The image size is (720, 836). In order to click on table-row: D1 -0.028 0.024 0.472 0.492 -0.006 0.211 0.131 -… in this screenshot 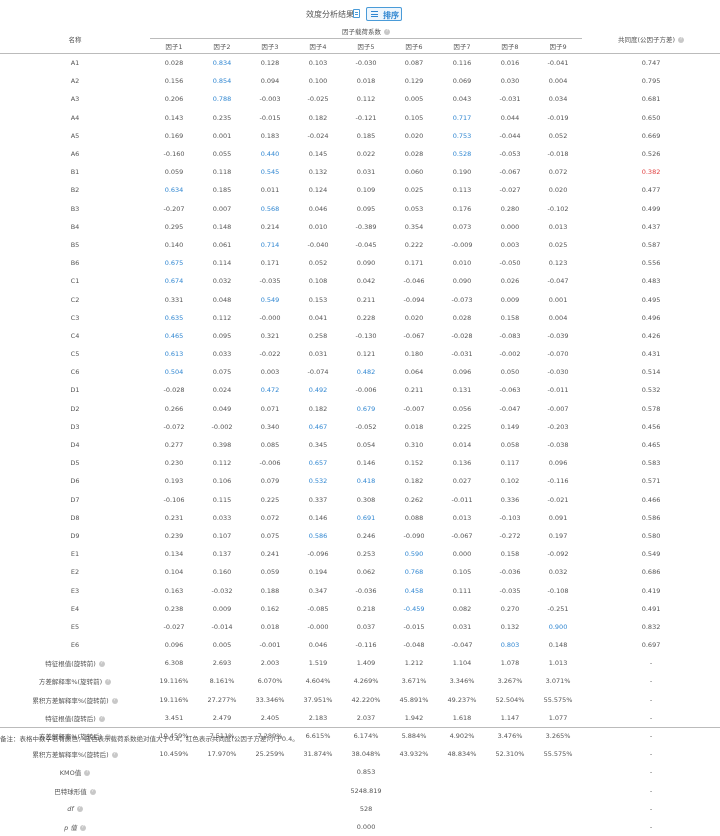, I will do `click(360, 390)`.